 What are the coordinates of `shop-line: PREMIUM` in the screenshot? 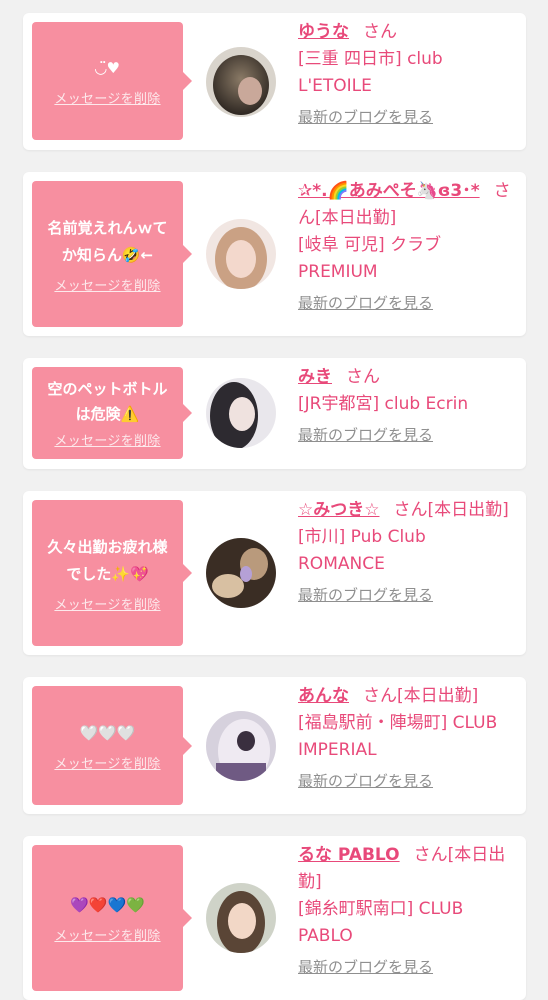 It's located at (338, 272).